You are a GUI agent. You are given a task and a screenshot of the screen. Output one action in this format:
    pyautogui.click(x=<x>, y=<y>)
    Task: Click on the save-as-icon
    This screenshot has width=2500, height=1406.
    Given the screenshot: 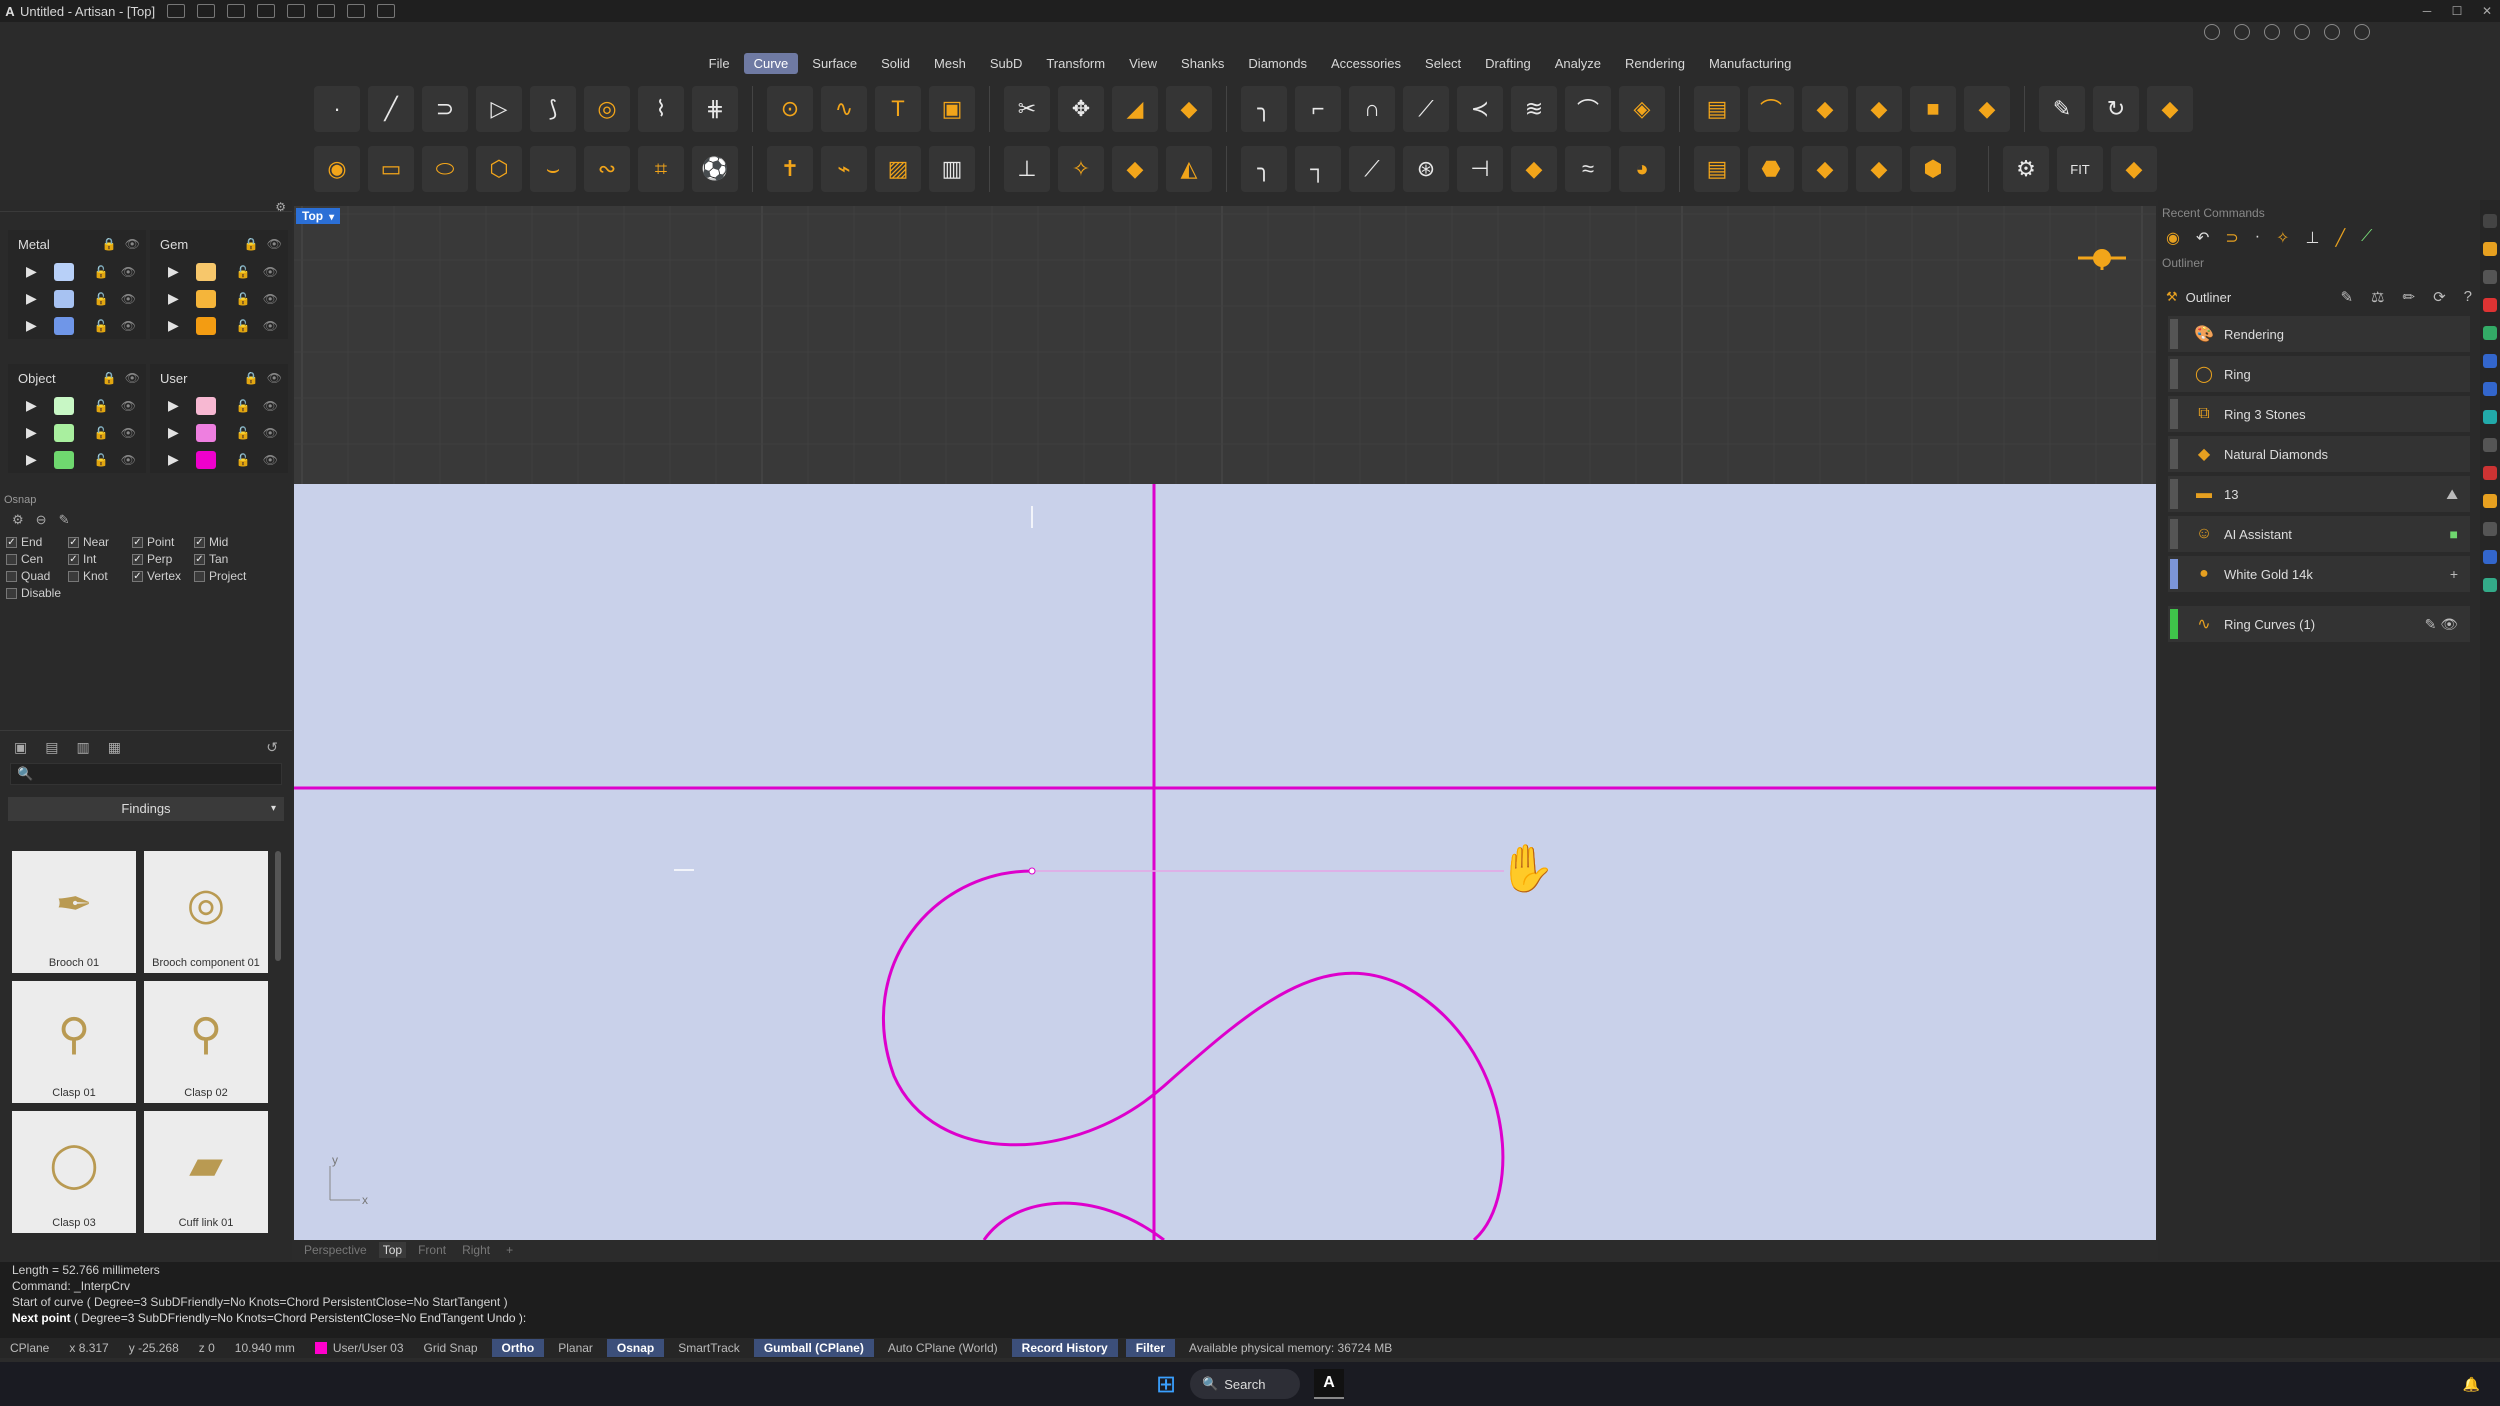 What is the action you would take?
    pyautogui.click(x=356, y=11)
    